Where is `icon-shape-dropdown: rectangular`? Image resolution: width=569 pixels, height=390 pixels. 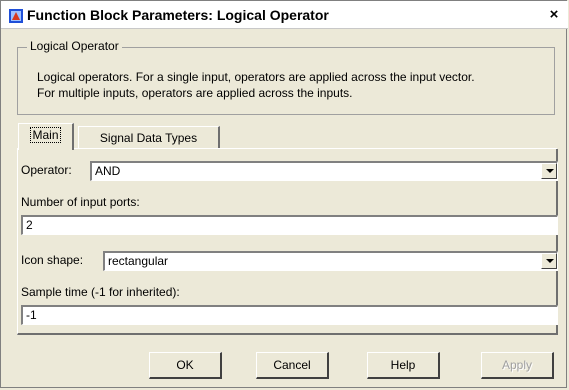
icon-shape-dropdown: rectangular is located at coordinates (330, 261).